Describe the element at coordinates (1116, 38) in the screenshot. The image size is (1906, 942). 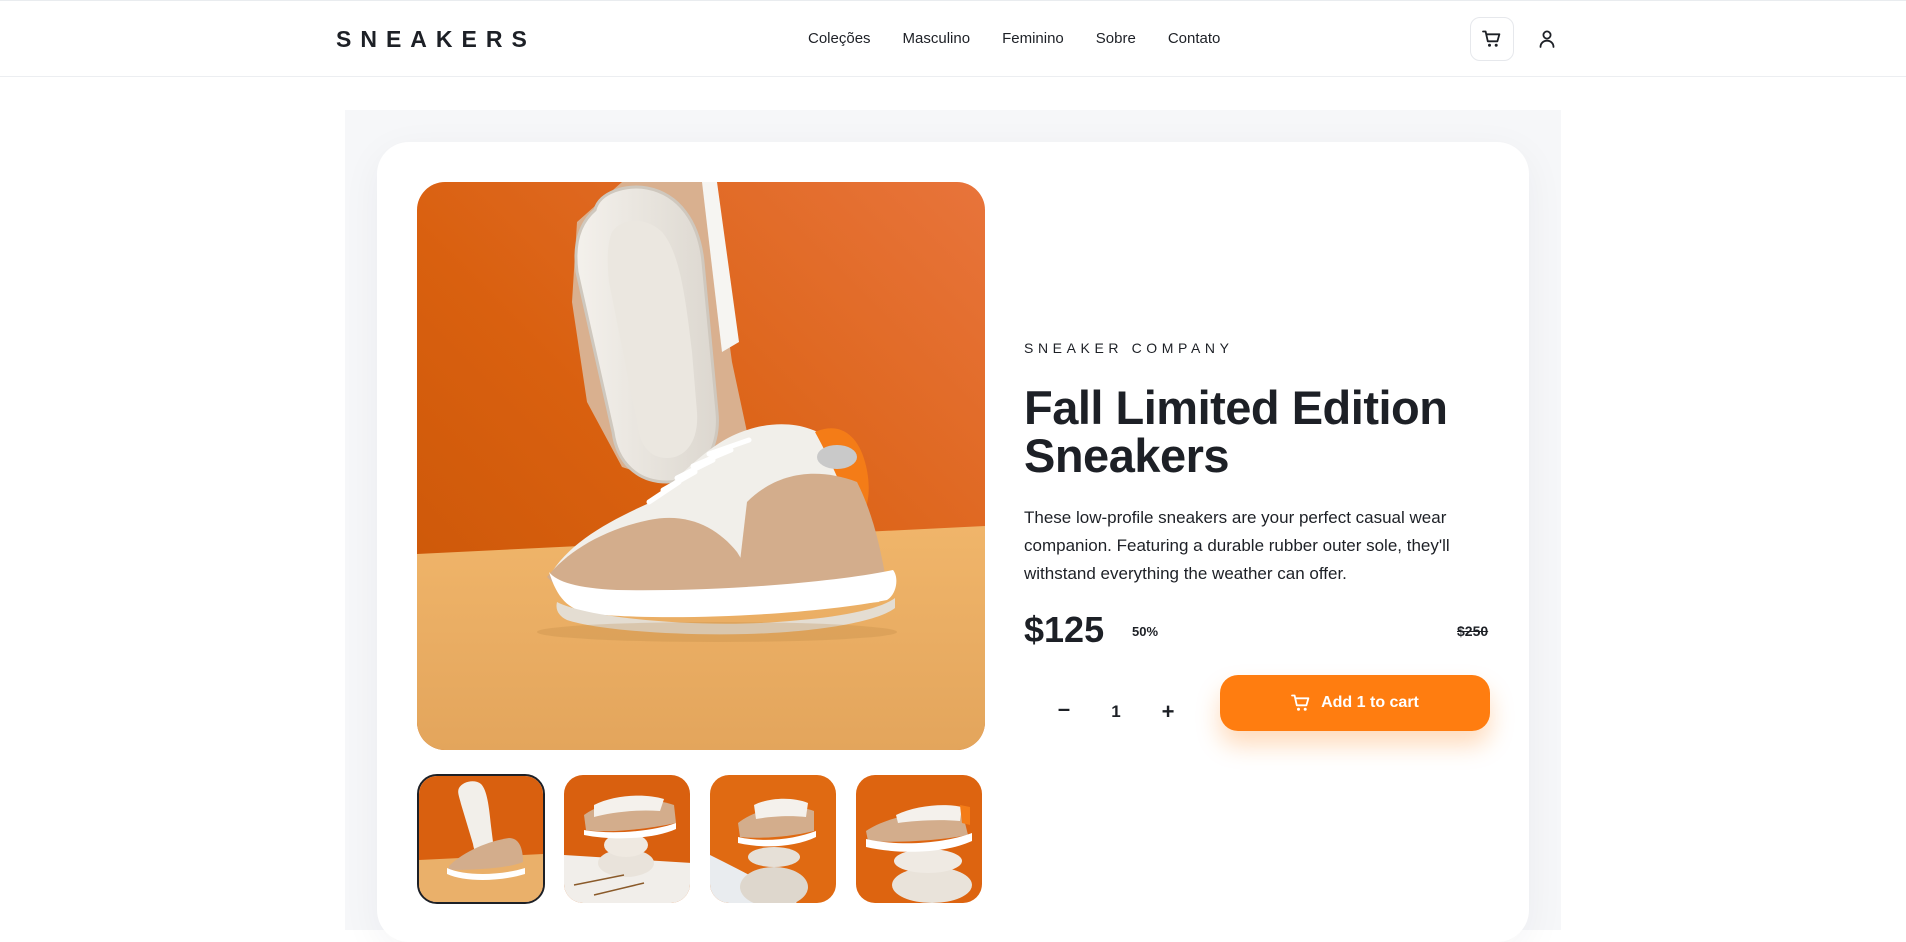
I see `nav-link-sobre: Sobre` at that location.